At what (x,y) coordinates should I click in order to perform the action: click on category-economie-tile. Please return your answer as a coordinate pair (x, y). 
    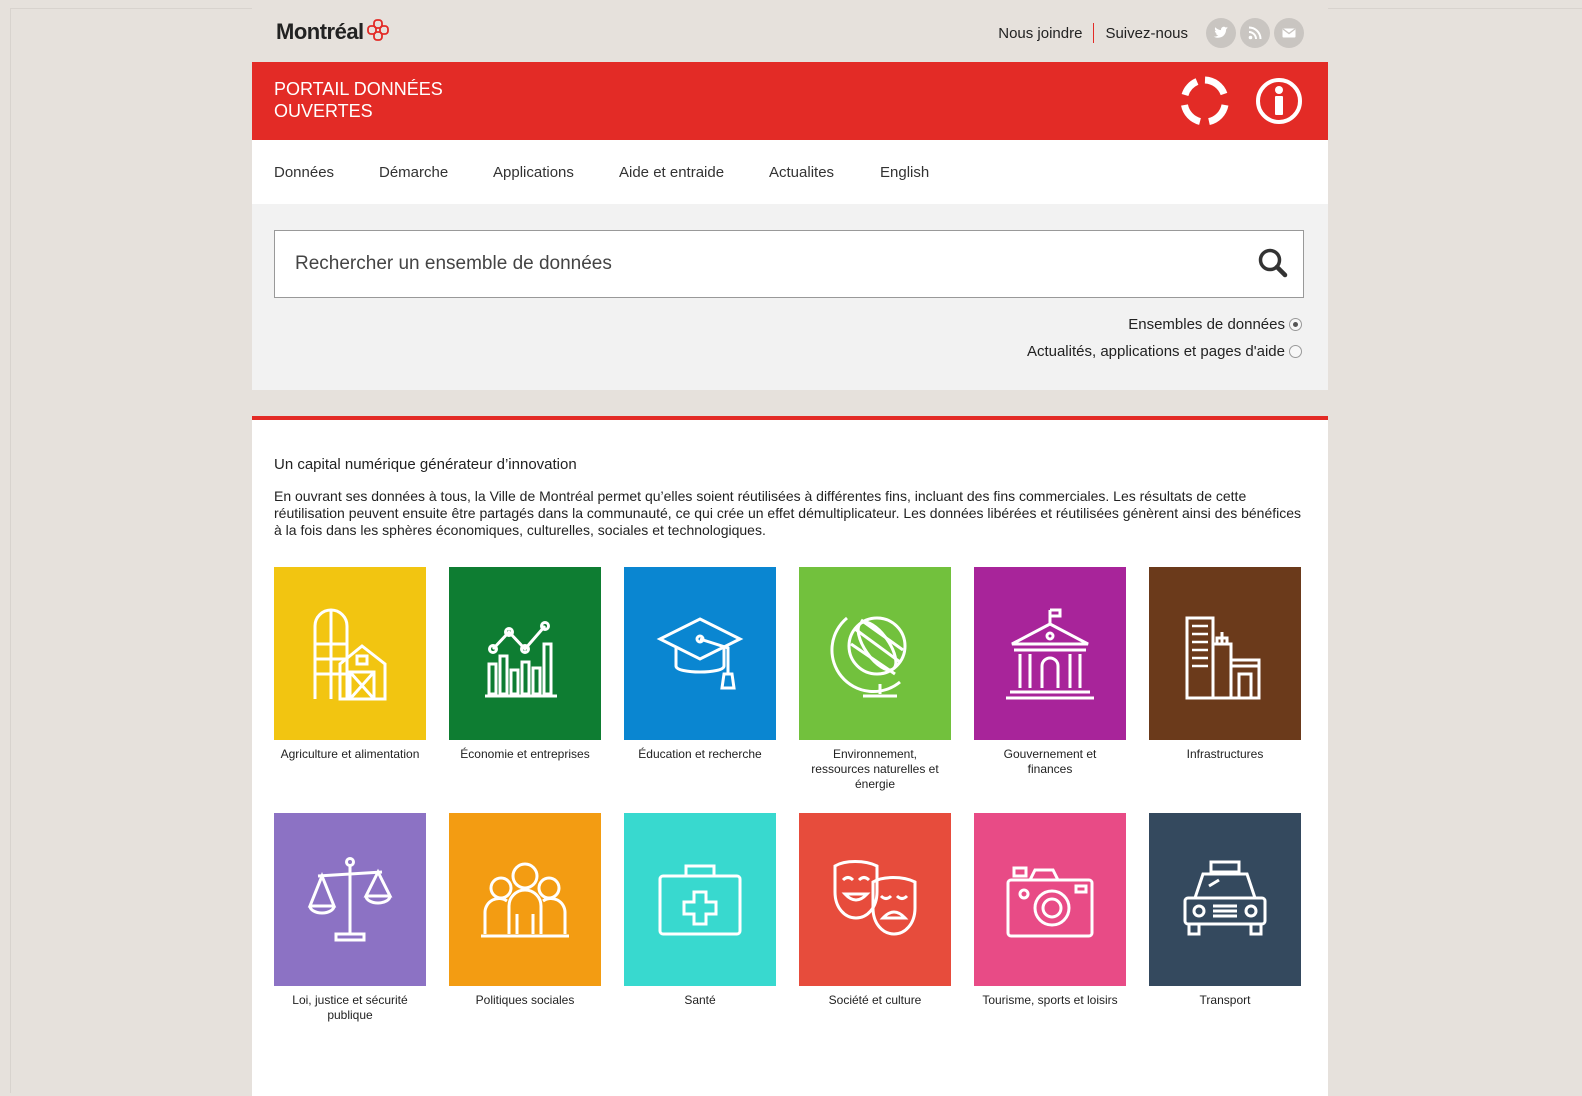
    Looking at the image, I should click on (525, 653).